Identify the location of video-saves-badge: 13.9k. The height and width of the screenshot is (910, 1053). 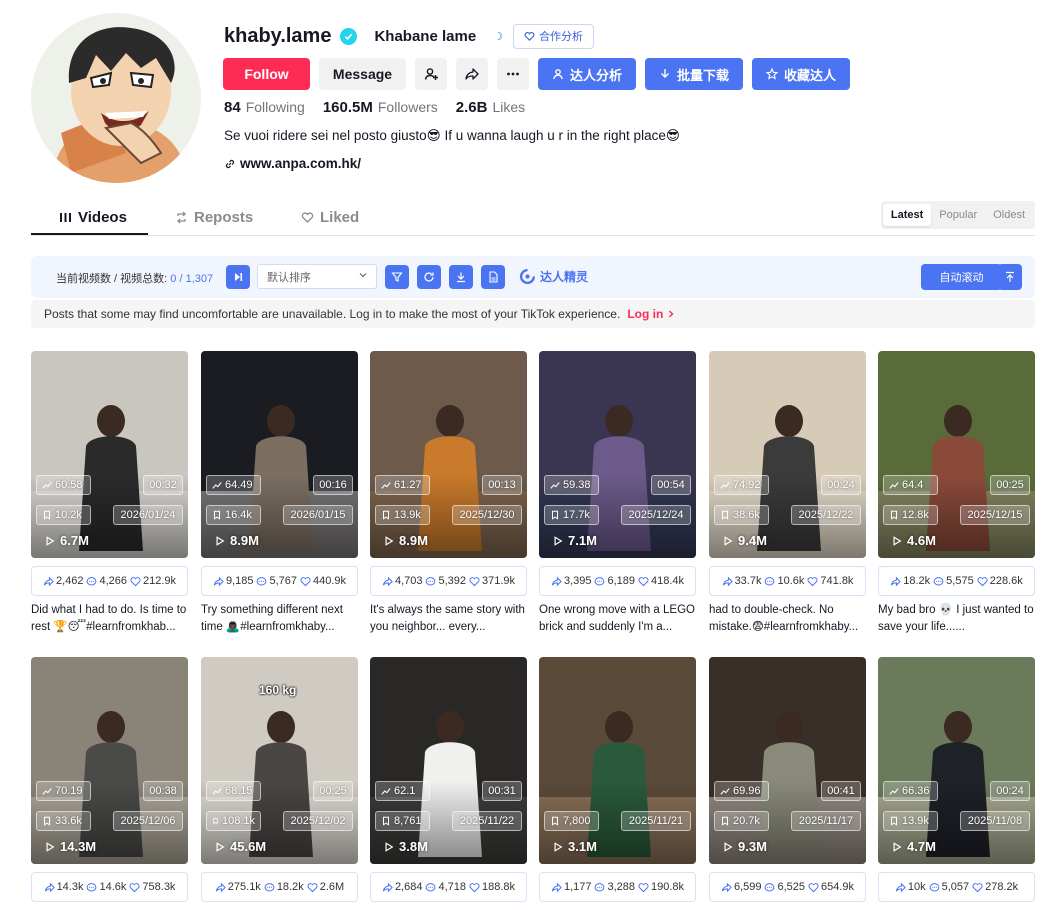
(910, 821).